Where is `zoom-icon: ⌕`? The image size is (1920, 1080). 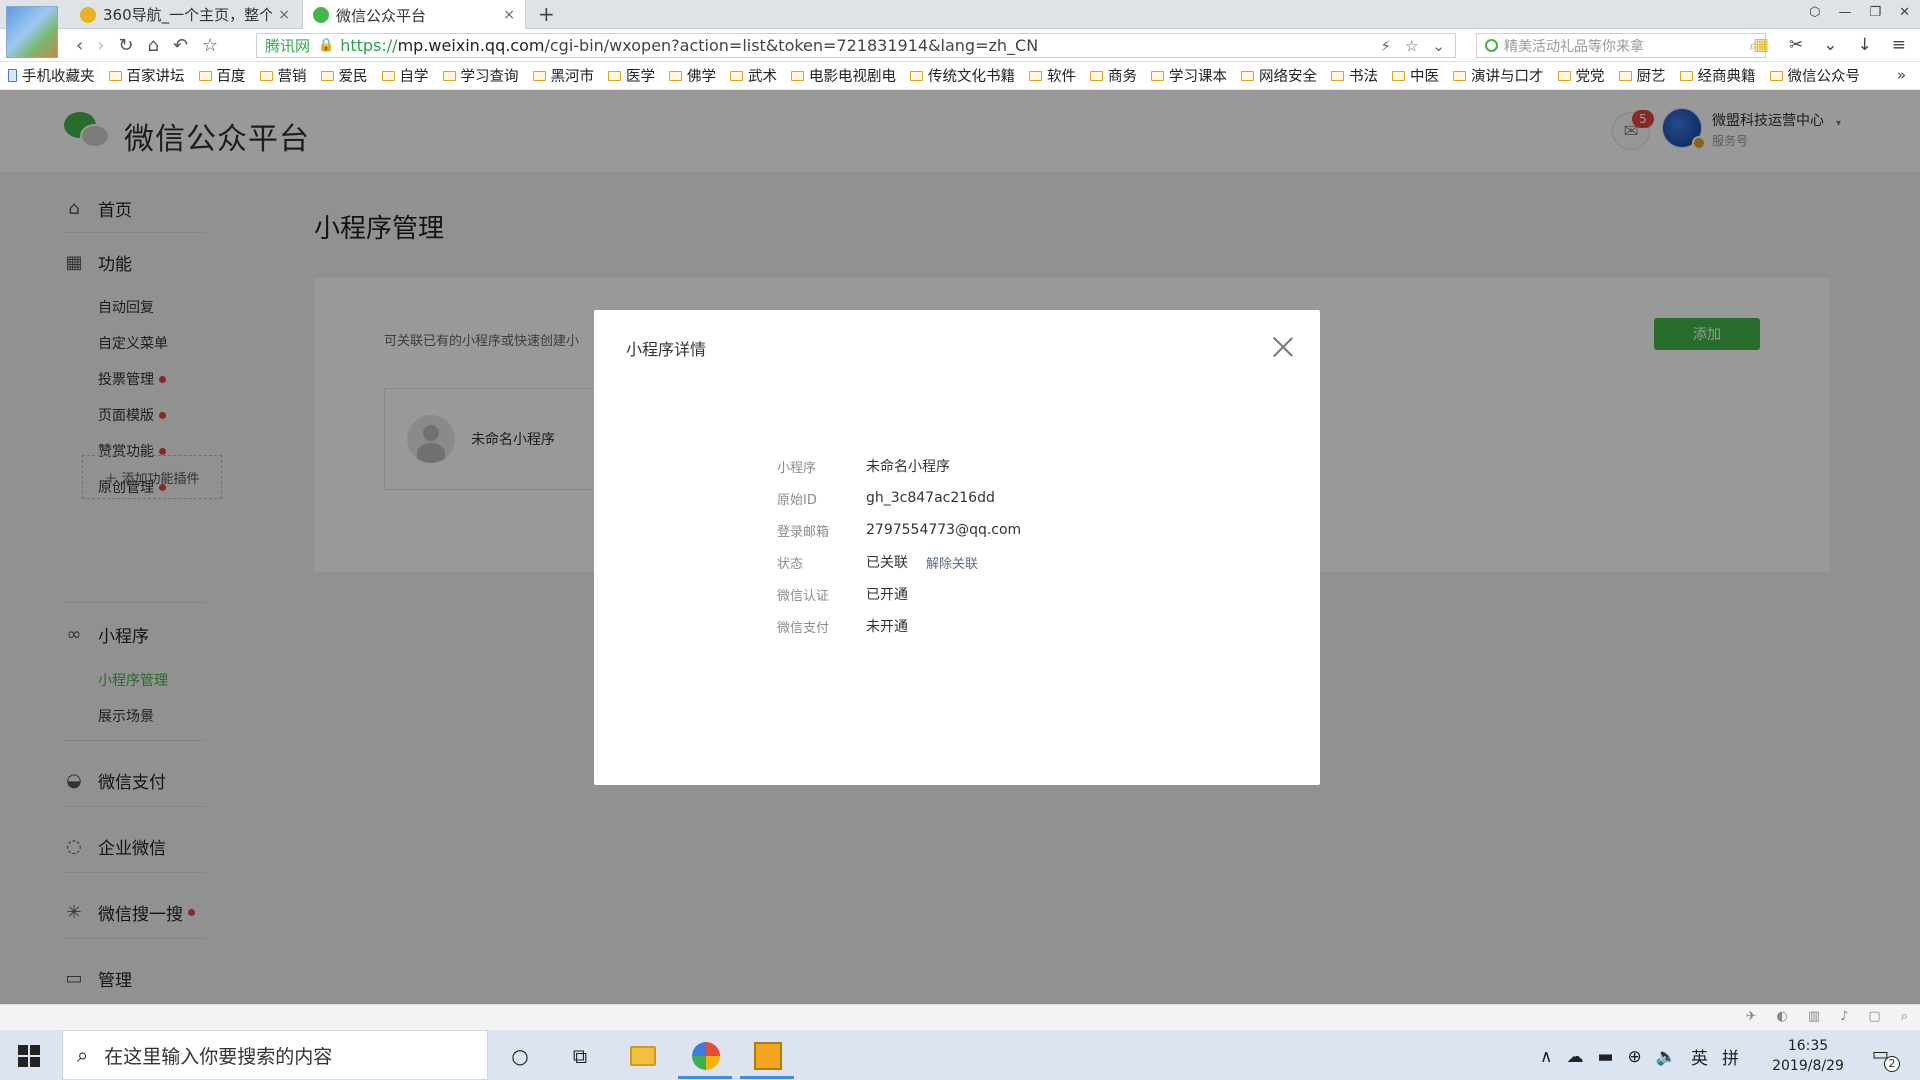 zoom-icon: ⌕ is located at coordinates (1904, 1016).